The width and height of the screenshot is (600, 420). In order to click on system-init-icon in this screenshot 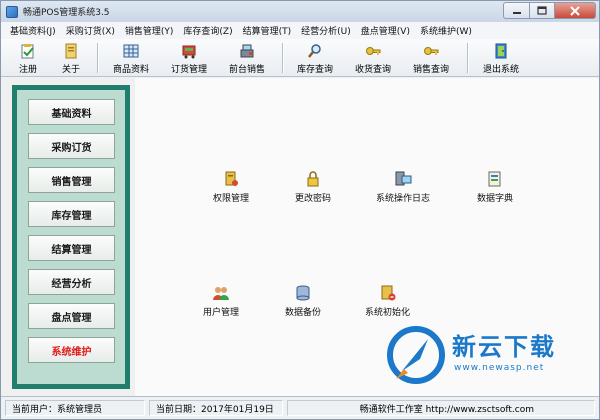, I will do `click(388, 293)`.